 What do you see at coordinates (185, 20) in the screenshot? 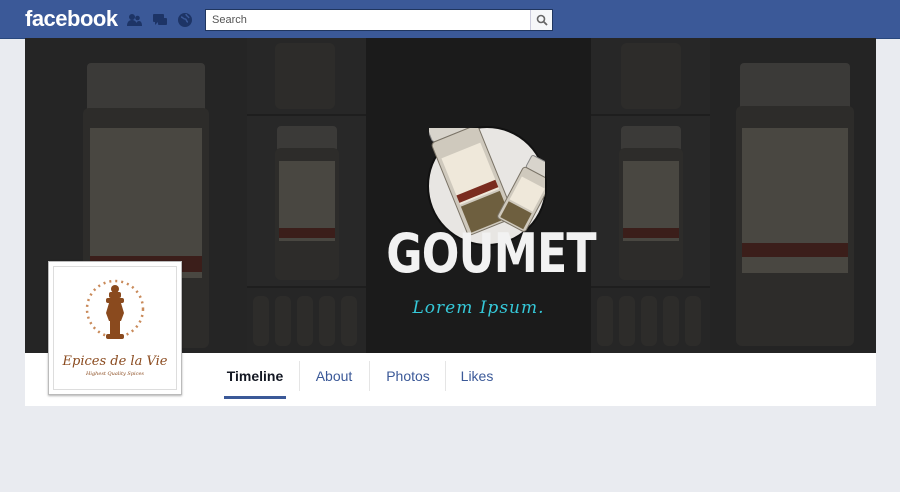
I see `notifications-globe-icon` at bounding box center [185, 20].